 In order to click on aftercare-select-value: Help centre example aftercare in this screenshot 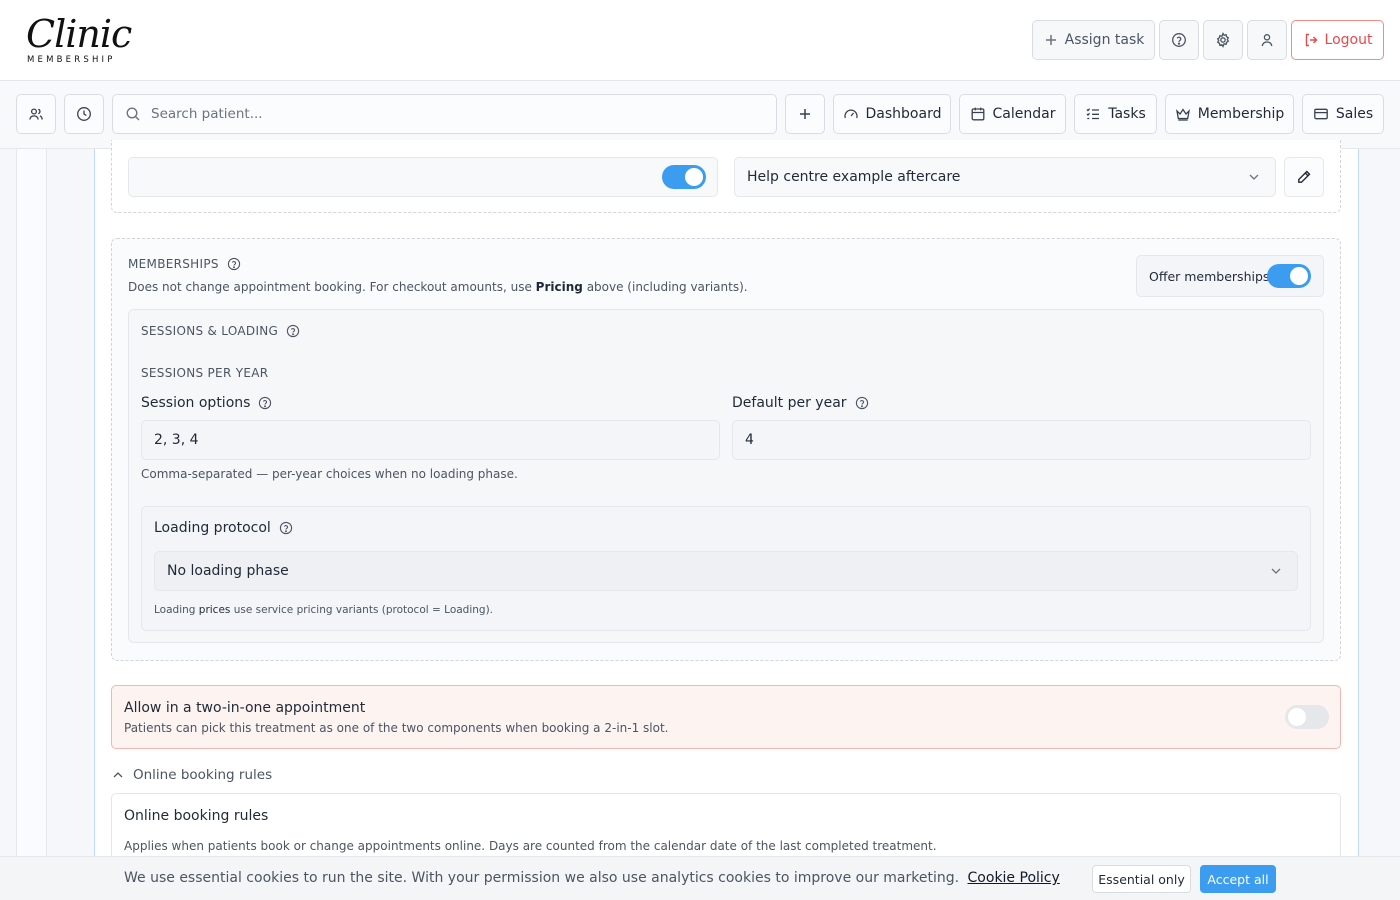, I will do `click(854, 177)`.